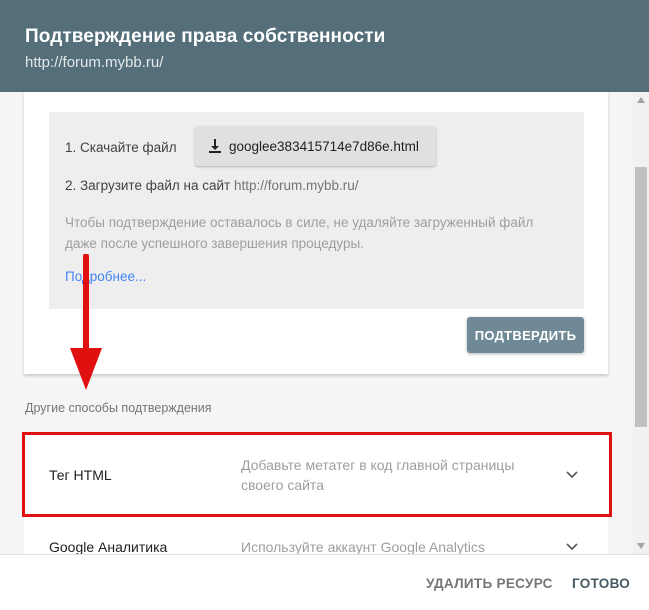  What do you see at coordinates (324, 582) in the screenshot?
I see `dialog-footer: УДАЛИТЬ РЕСУРС ГОТОВО` at bounding box center [324, 582].